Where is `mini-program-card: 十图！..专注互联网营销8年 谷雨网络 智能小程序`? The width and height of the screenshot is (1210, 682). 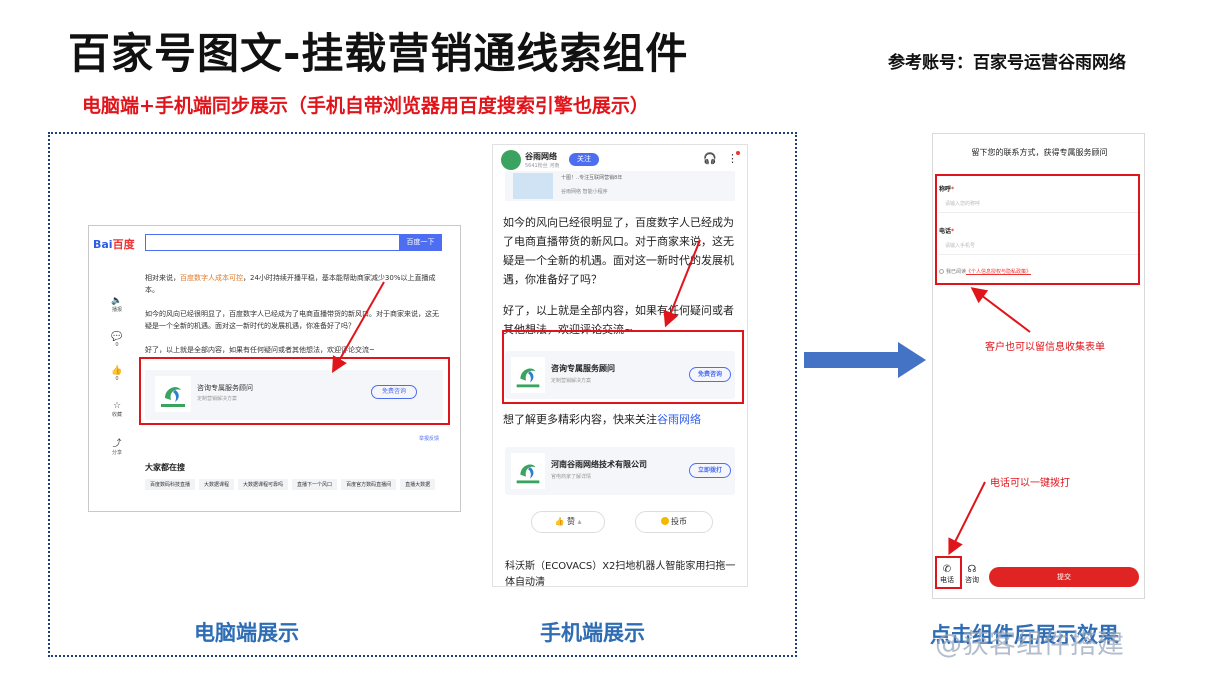
mini-program-card: 十图！..专注互联网营销8年 谷雨网络 智能小程序 is located at coordinates (620, 186).